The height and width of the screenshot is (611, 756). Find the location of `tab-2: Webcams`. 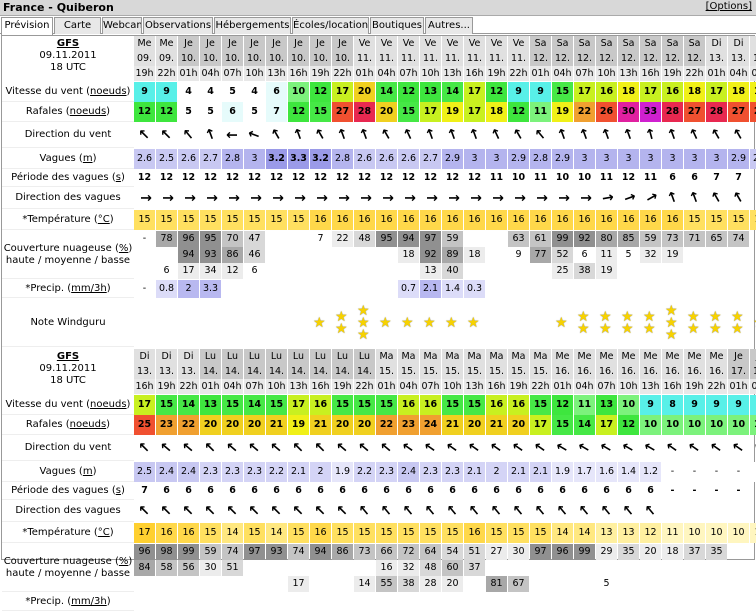

tab-2: Webcams is located at coordinates (122, 25).